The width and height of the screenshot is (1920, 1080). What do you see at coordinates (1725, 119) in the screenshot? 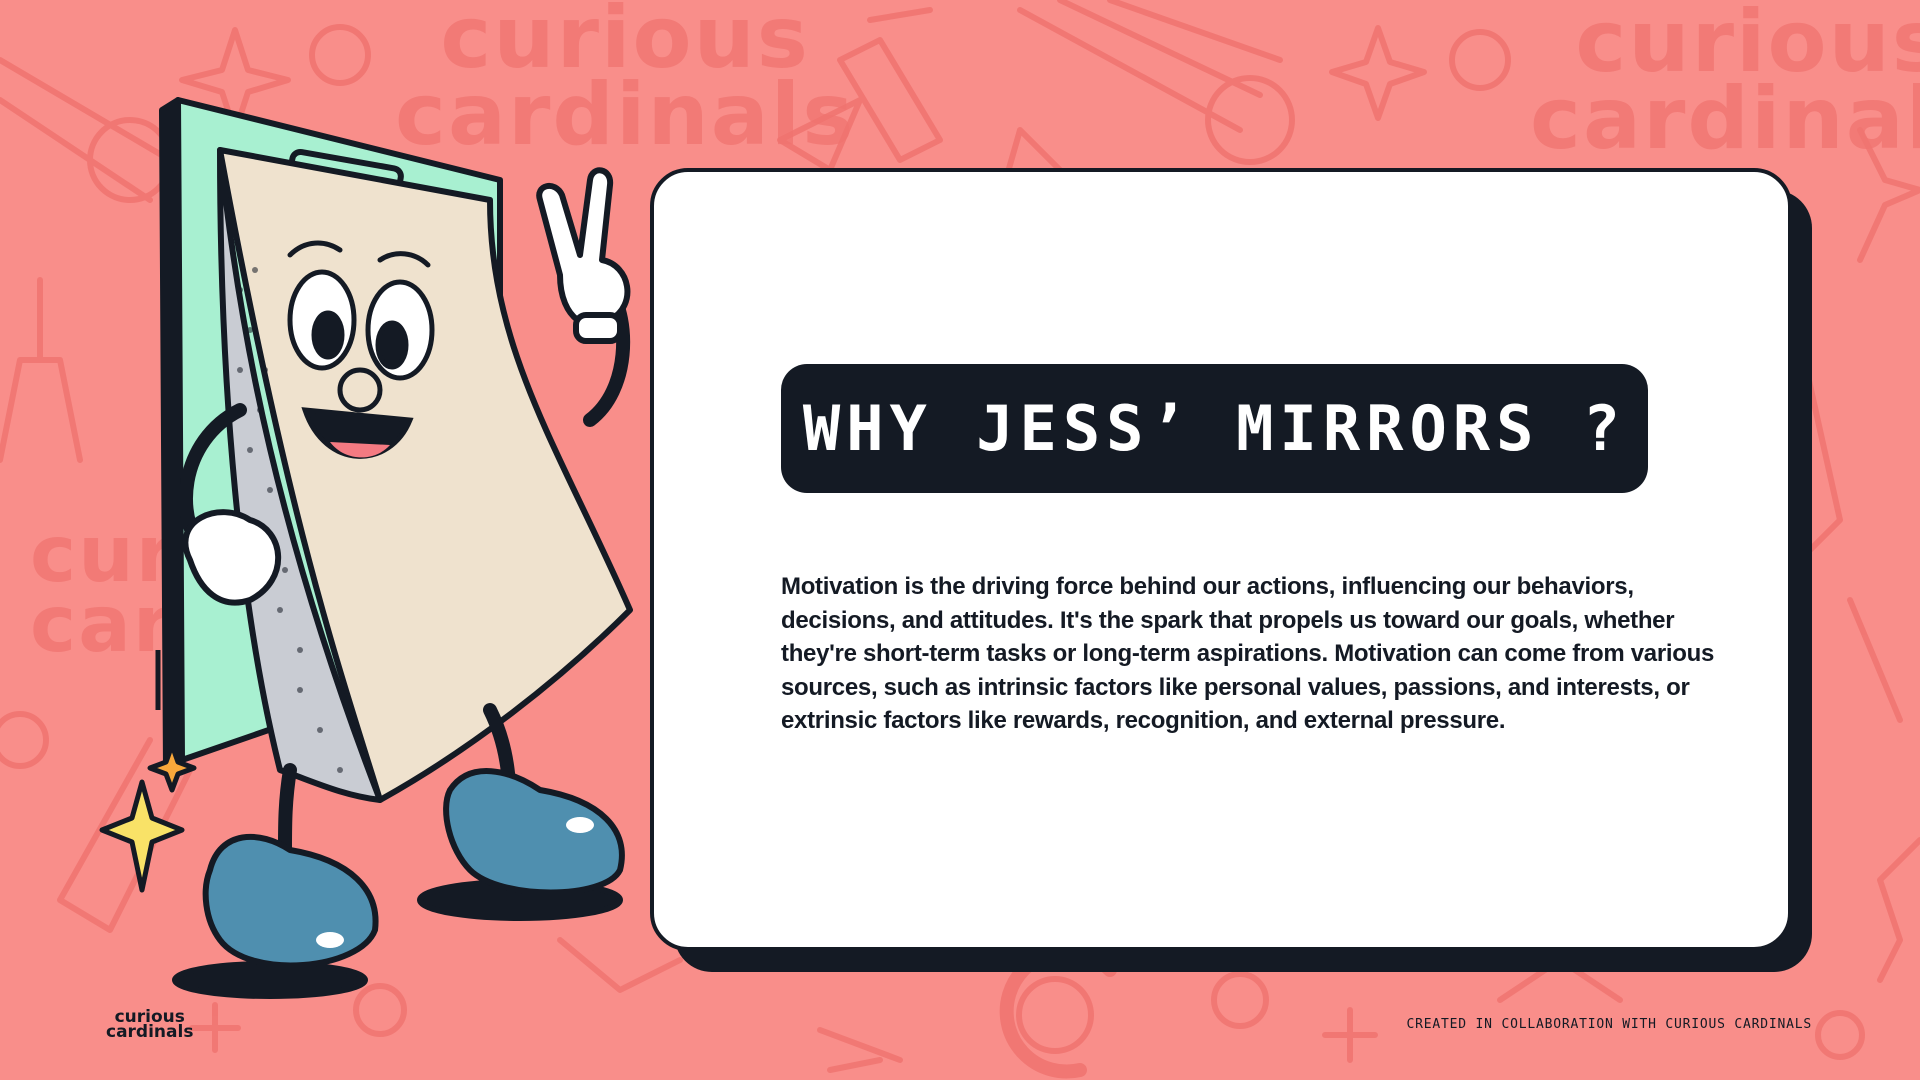
I see `watermark-line-2: cardinals` at bounding box center [1725, 119].